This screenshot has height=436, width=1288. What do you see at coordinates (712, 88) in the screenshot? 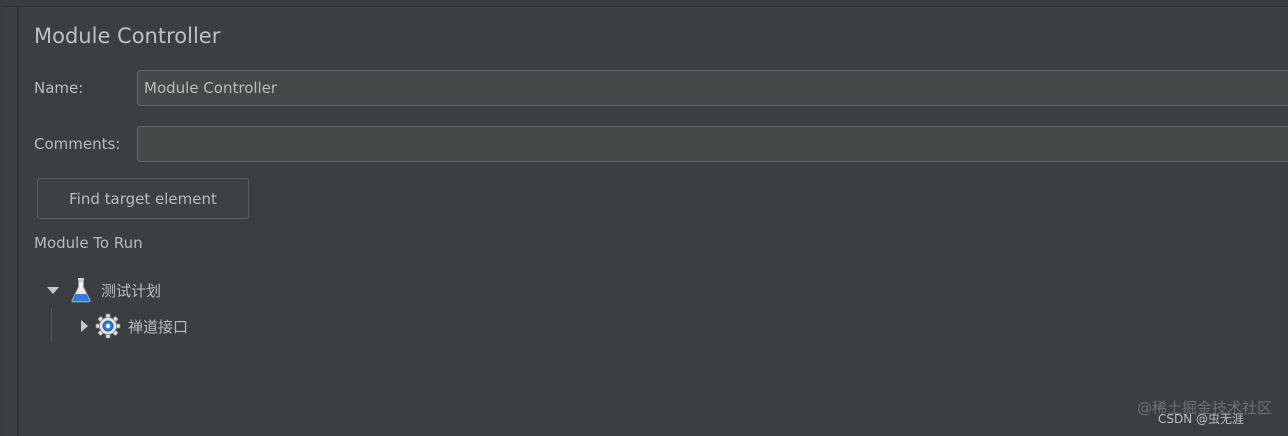
I see `name-field` at bounding box center [712, 88].